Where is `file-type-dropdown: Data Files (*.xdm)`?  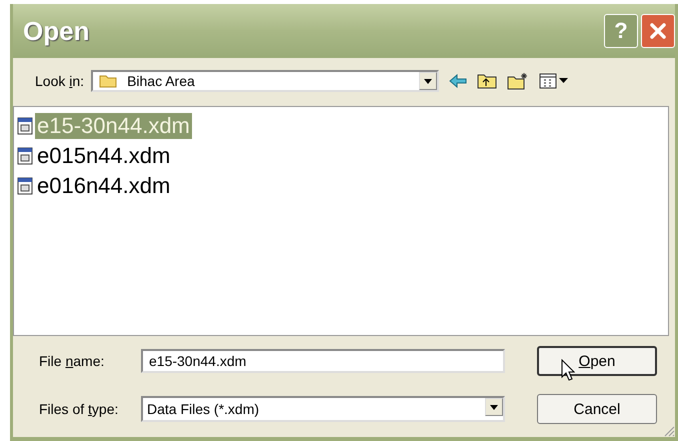 file-type-dropdown: Data Files (*.xdm) is located at coordinates (323, 409).